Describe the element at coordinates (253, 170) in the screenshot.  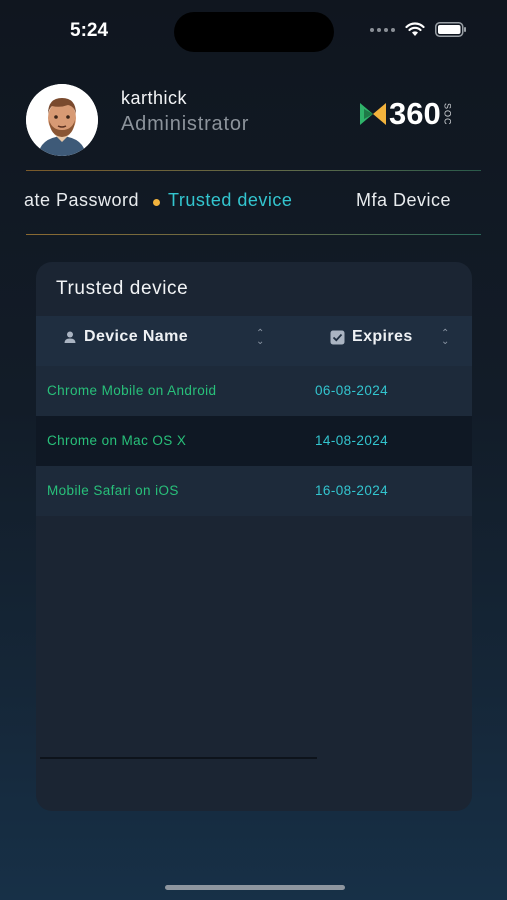
I see `header-divider-top` at that location.